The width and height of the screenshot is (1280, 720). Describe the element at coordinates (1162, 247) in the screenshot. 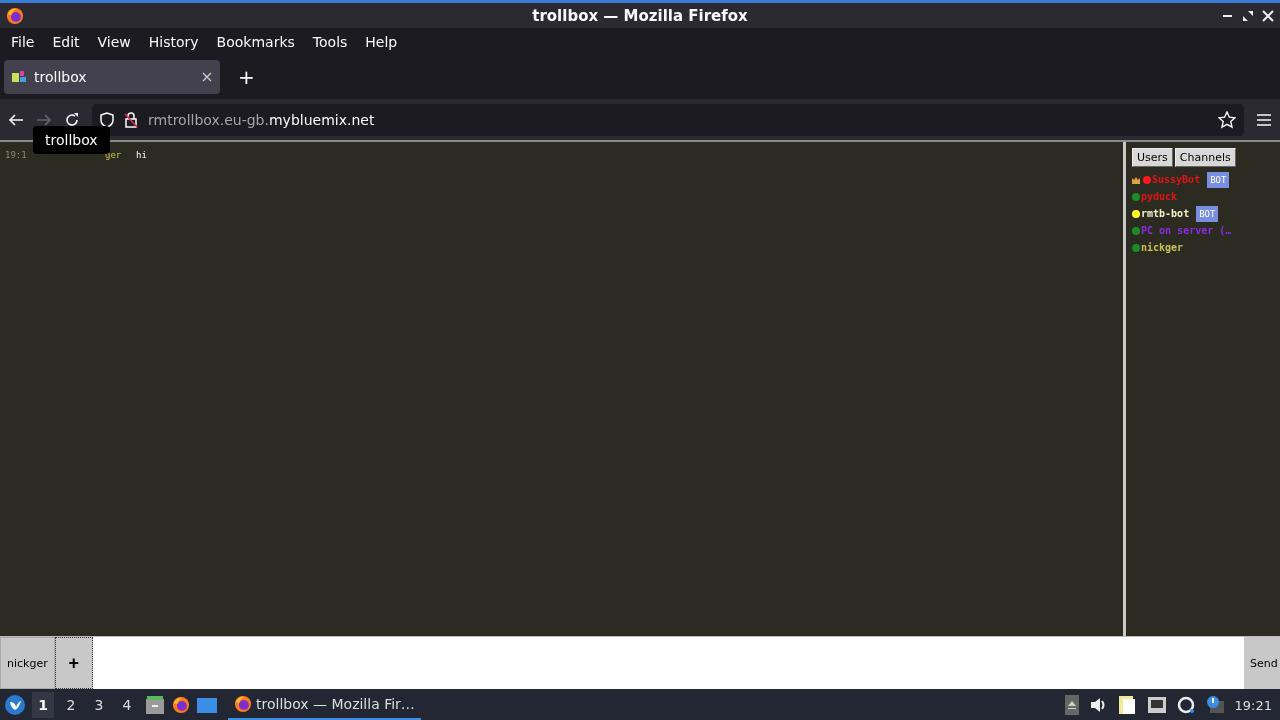

I see `user-name: nickger` at that location.